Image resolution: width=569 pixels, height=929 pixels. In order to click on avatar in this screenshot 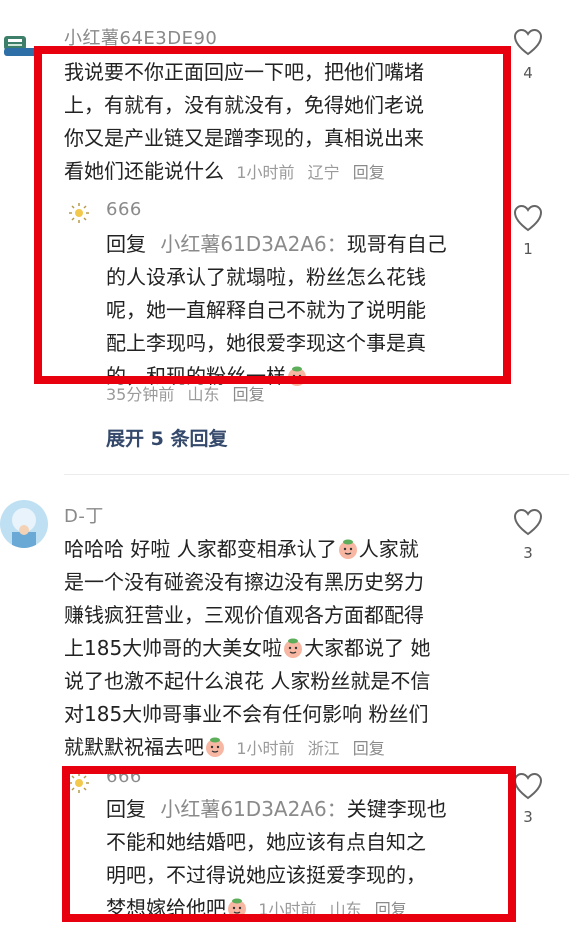, I will do `click(24, 524)`.